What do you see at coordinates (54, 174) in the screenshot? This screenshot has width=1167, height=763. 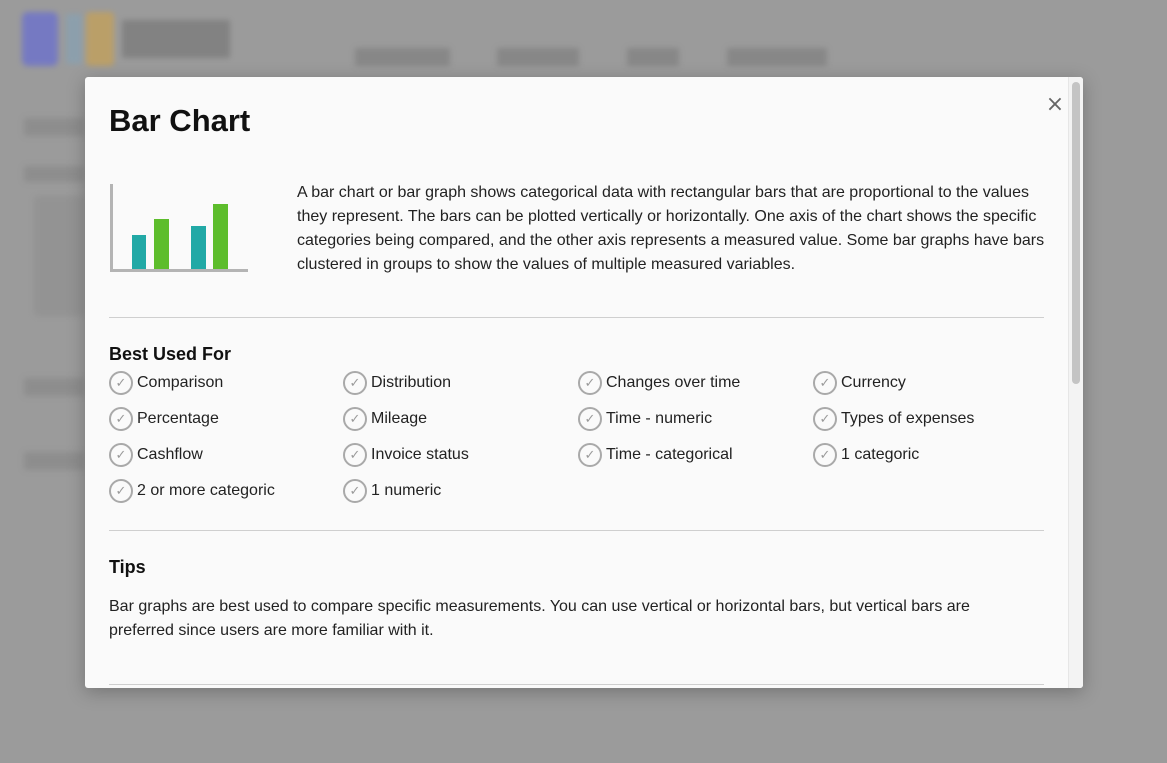 I see `bg-text-blurred` at bounding box center [54, 174].